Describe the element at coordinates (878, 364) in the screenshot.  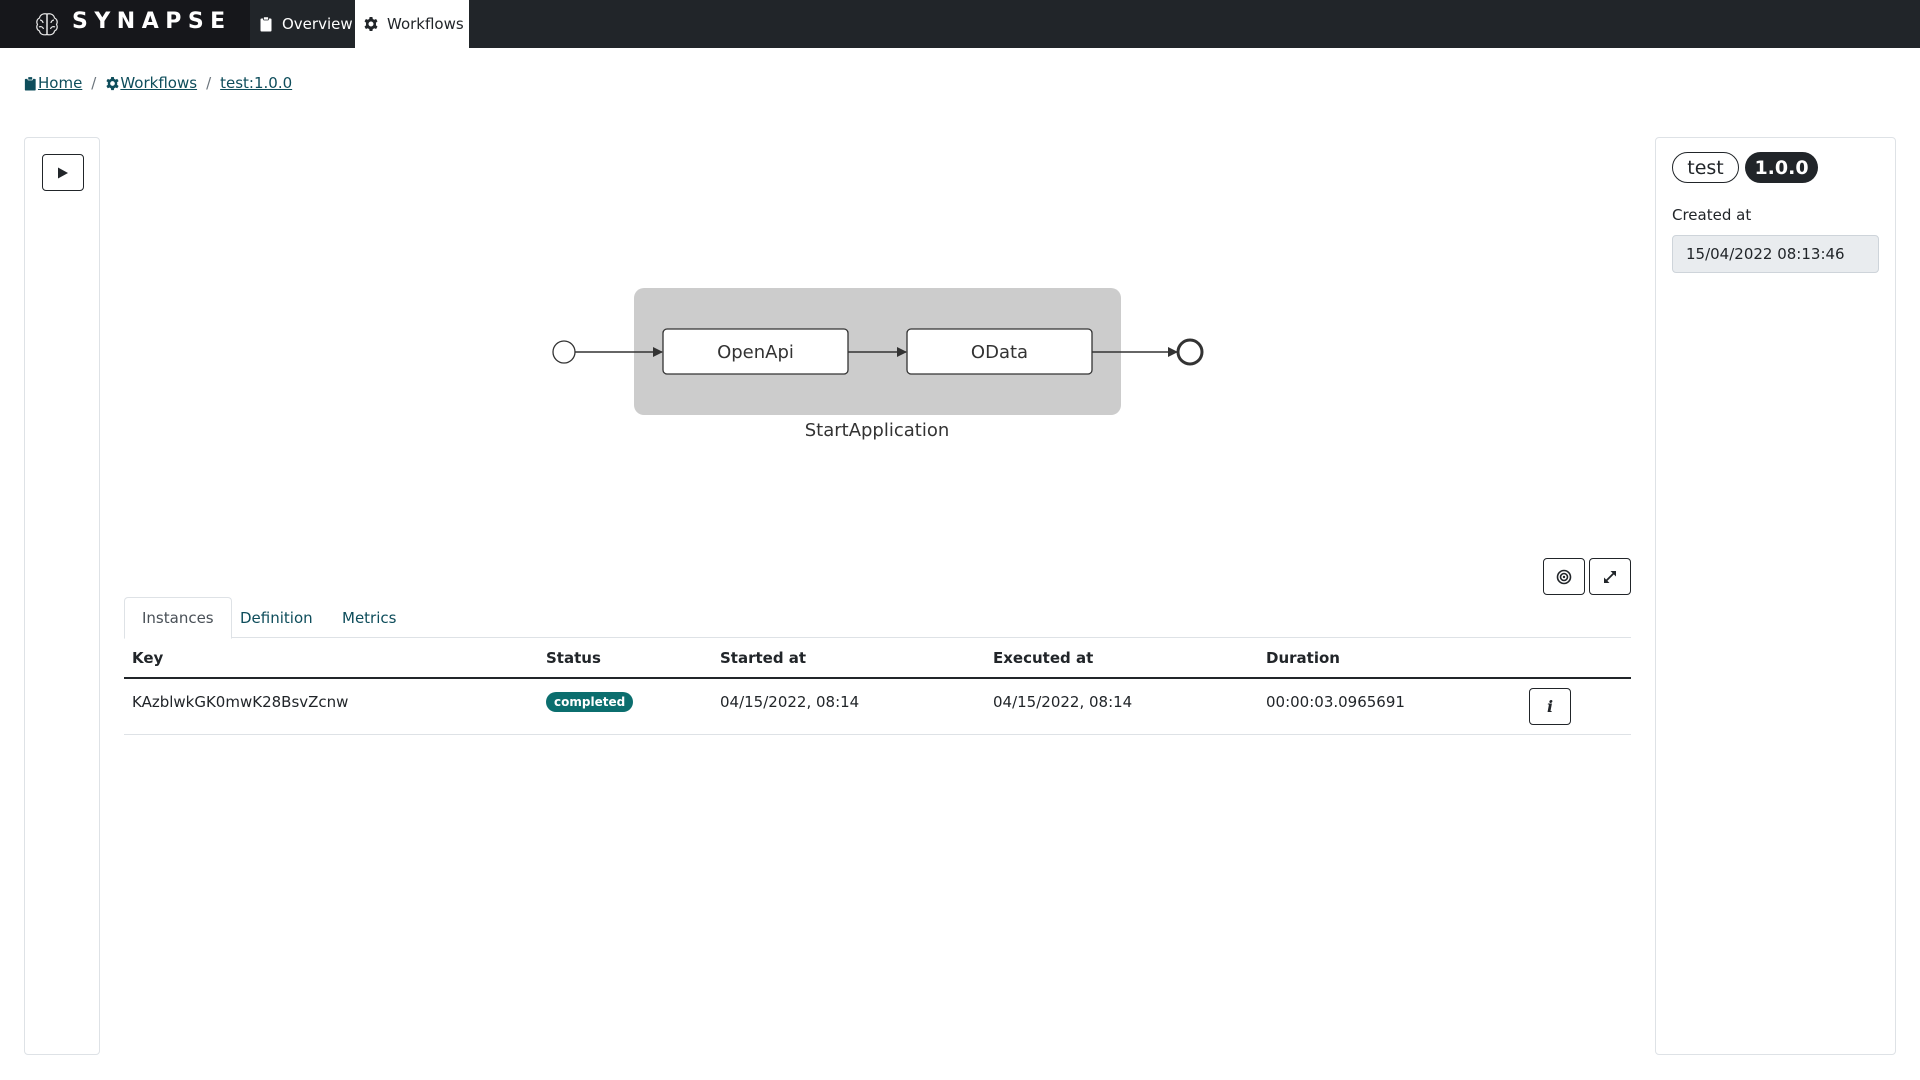
I see `workflow-diagram: OpenApi OData StartApplication` at that location.